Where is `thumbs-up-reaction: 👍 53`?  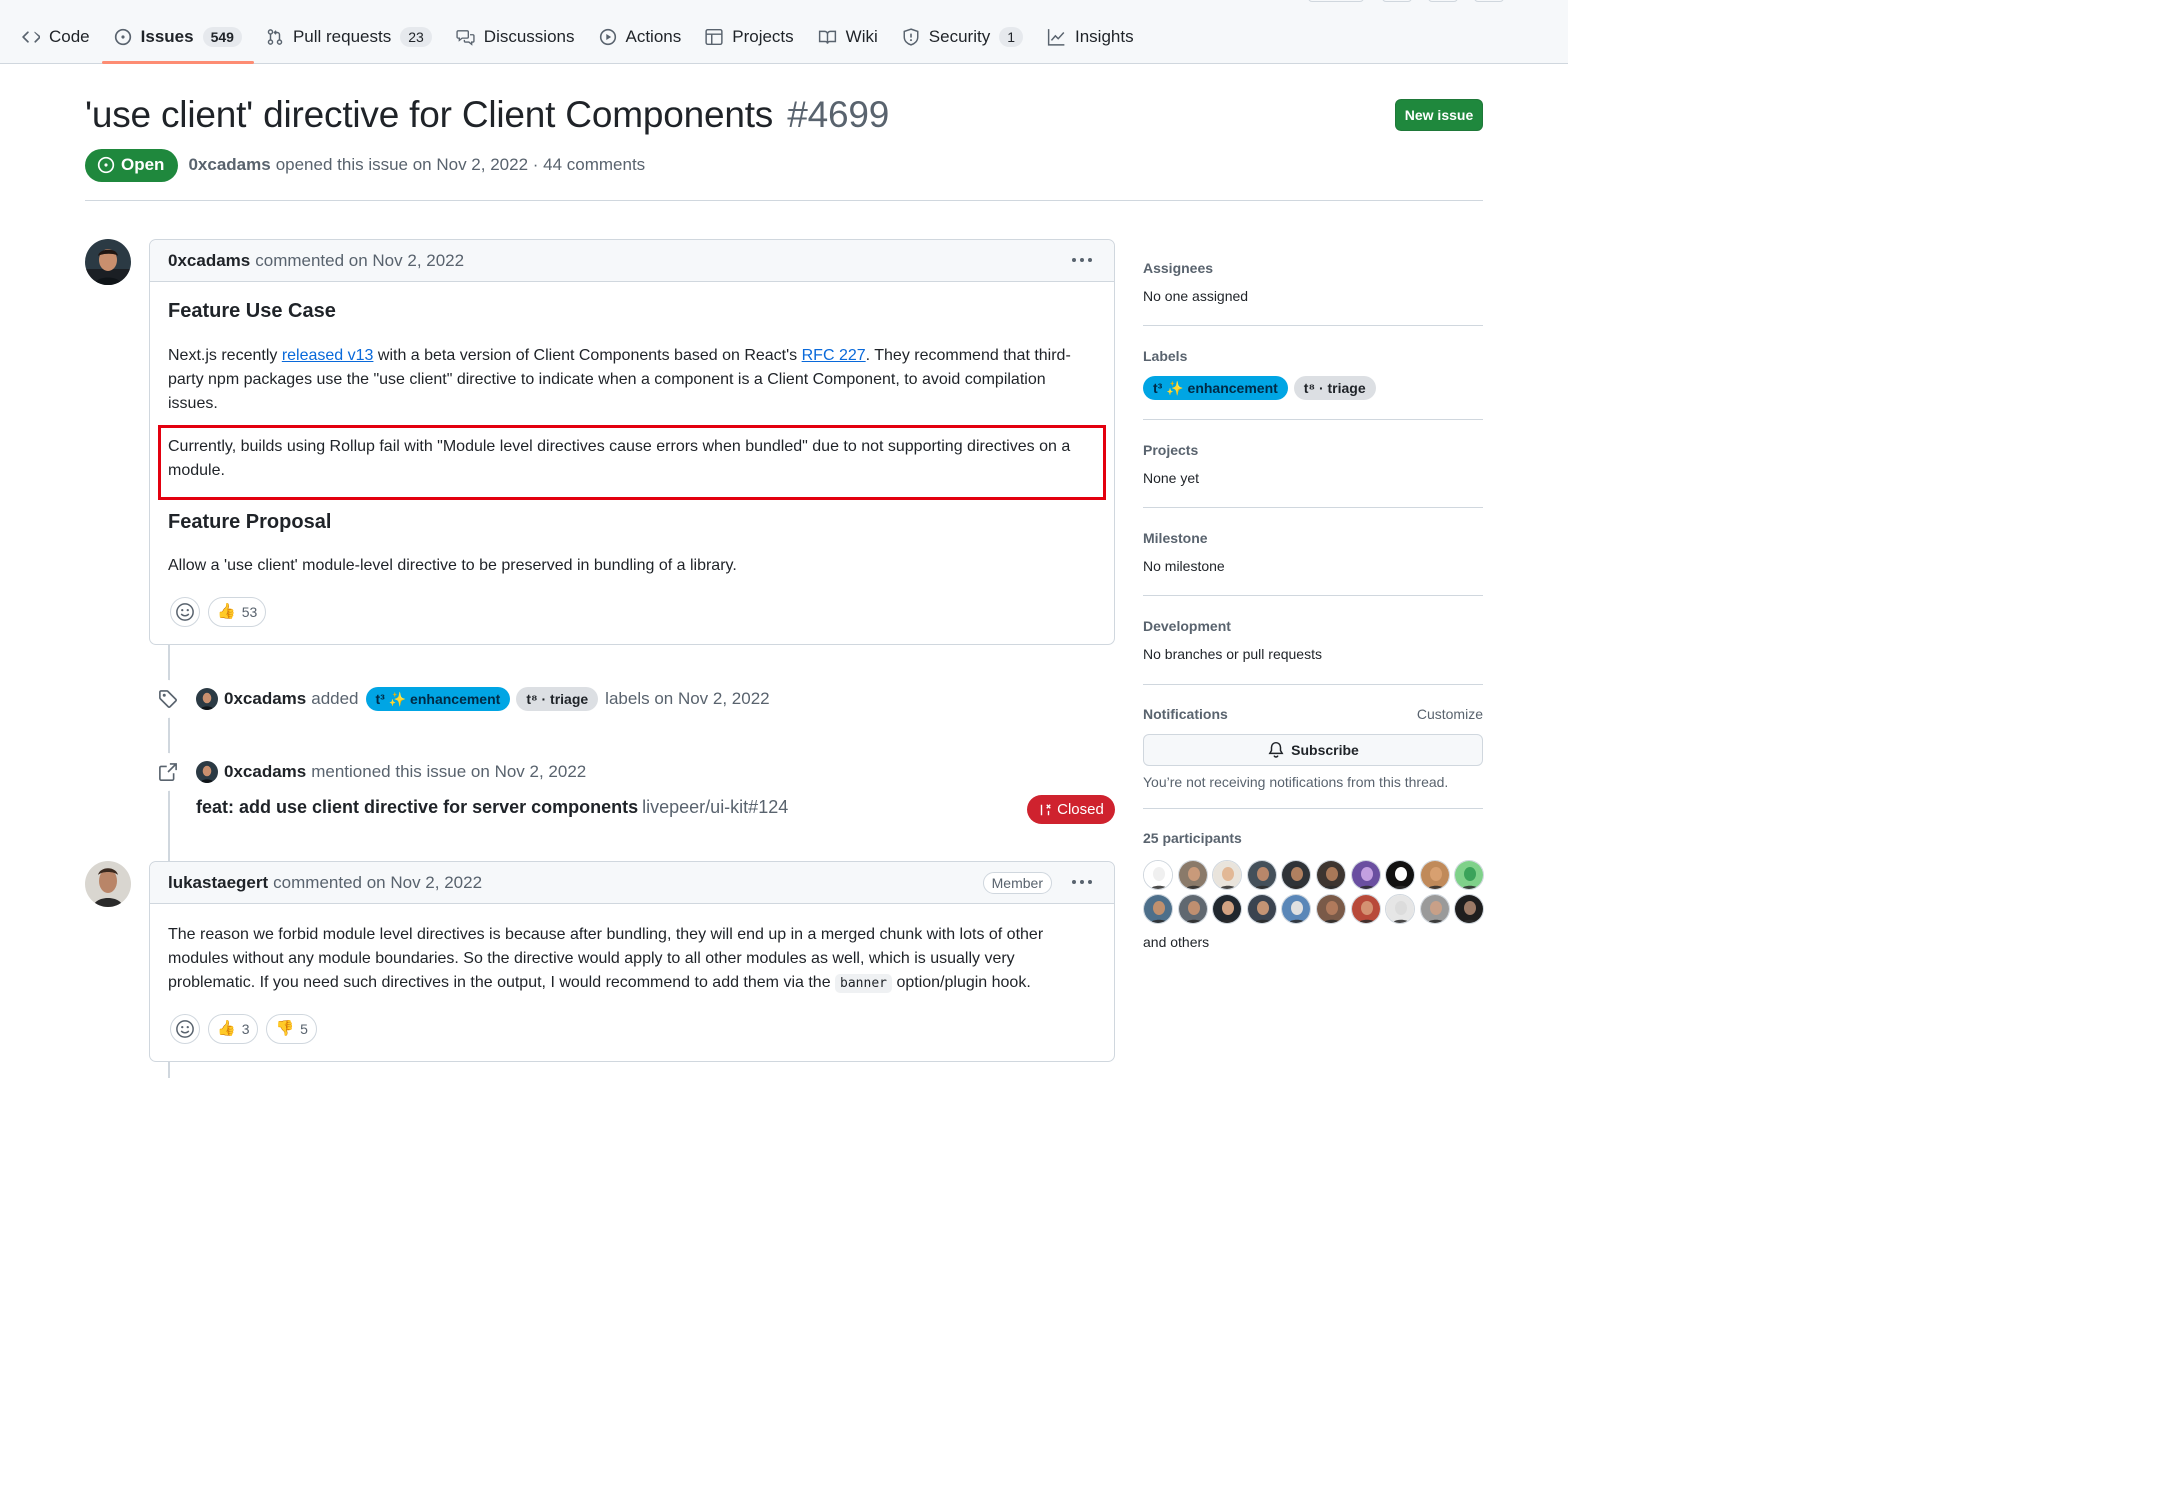
thumbs-up-reaction: 👍 53 is located at coordinates (237, 612).